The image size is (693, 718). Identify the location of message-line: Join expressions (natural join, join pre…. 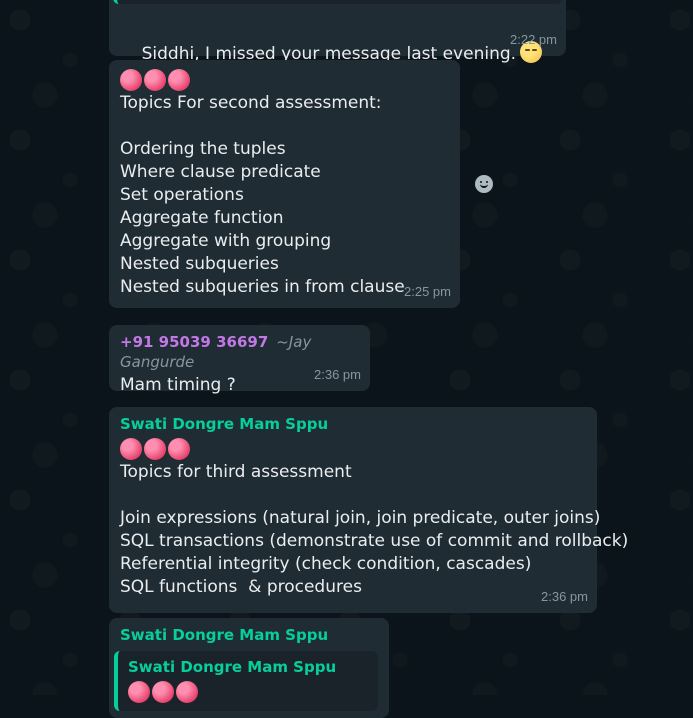
(360, 518).